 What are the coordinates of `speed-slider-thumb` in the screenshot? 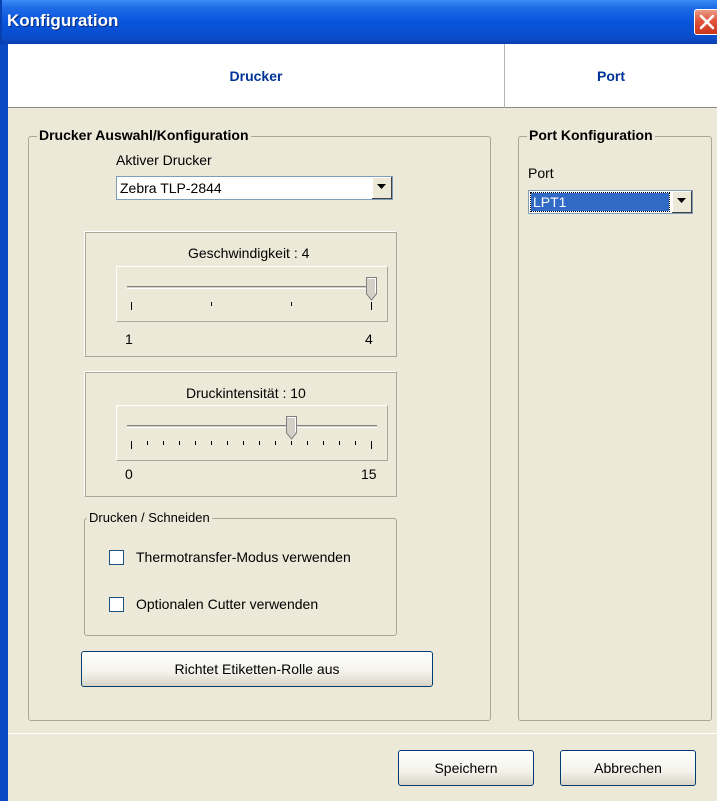 It's located at (371, 290).